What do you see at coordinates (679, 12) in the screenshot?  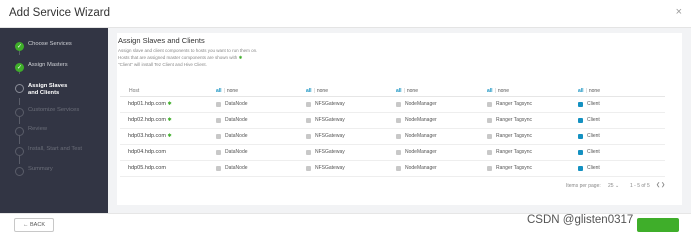 I see `close-icon: ×` at bounding box center [679, 12].